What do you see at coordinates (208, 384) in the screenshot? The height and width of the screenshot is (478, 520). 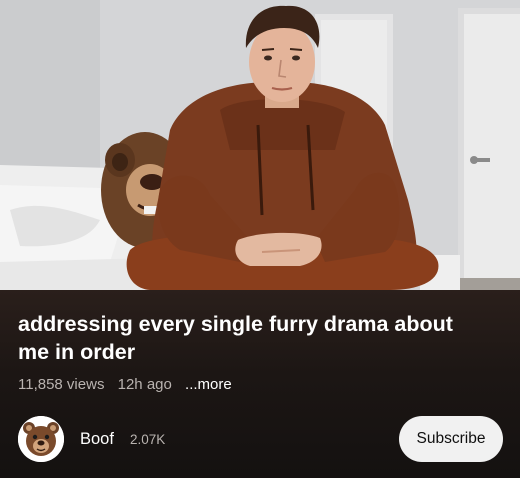 I see `more-description-link: ...more` at bounding box center [208, 384].